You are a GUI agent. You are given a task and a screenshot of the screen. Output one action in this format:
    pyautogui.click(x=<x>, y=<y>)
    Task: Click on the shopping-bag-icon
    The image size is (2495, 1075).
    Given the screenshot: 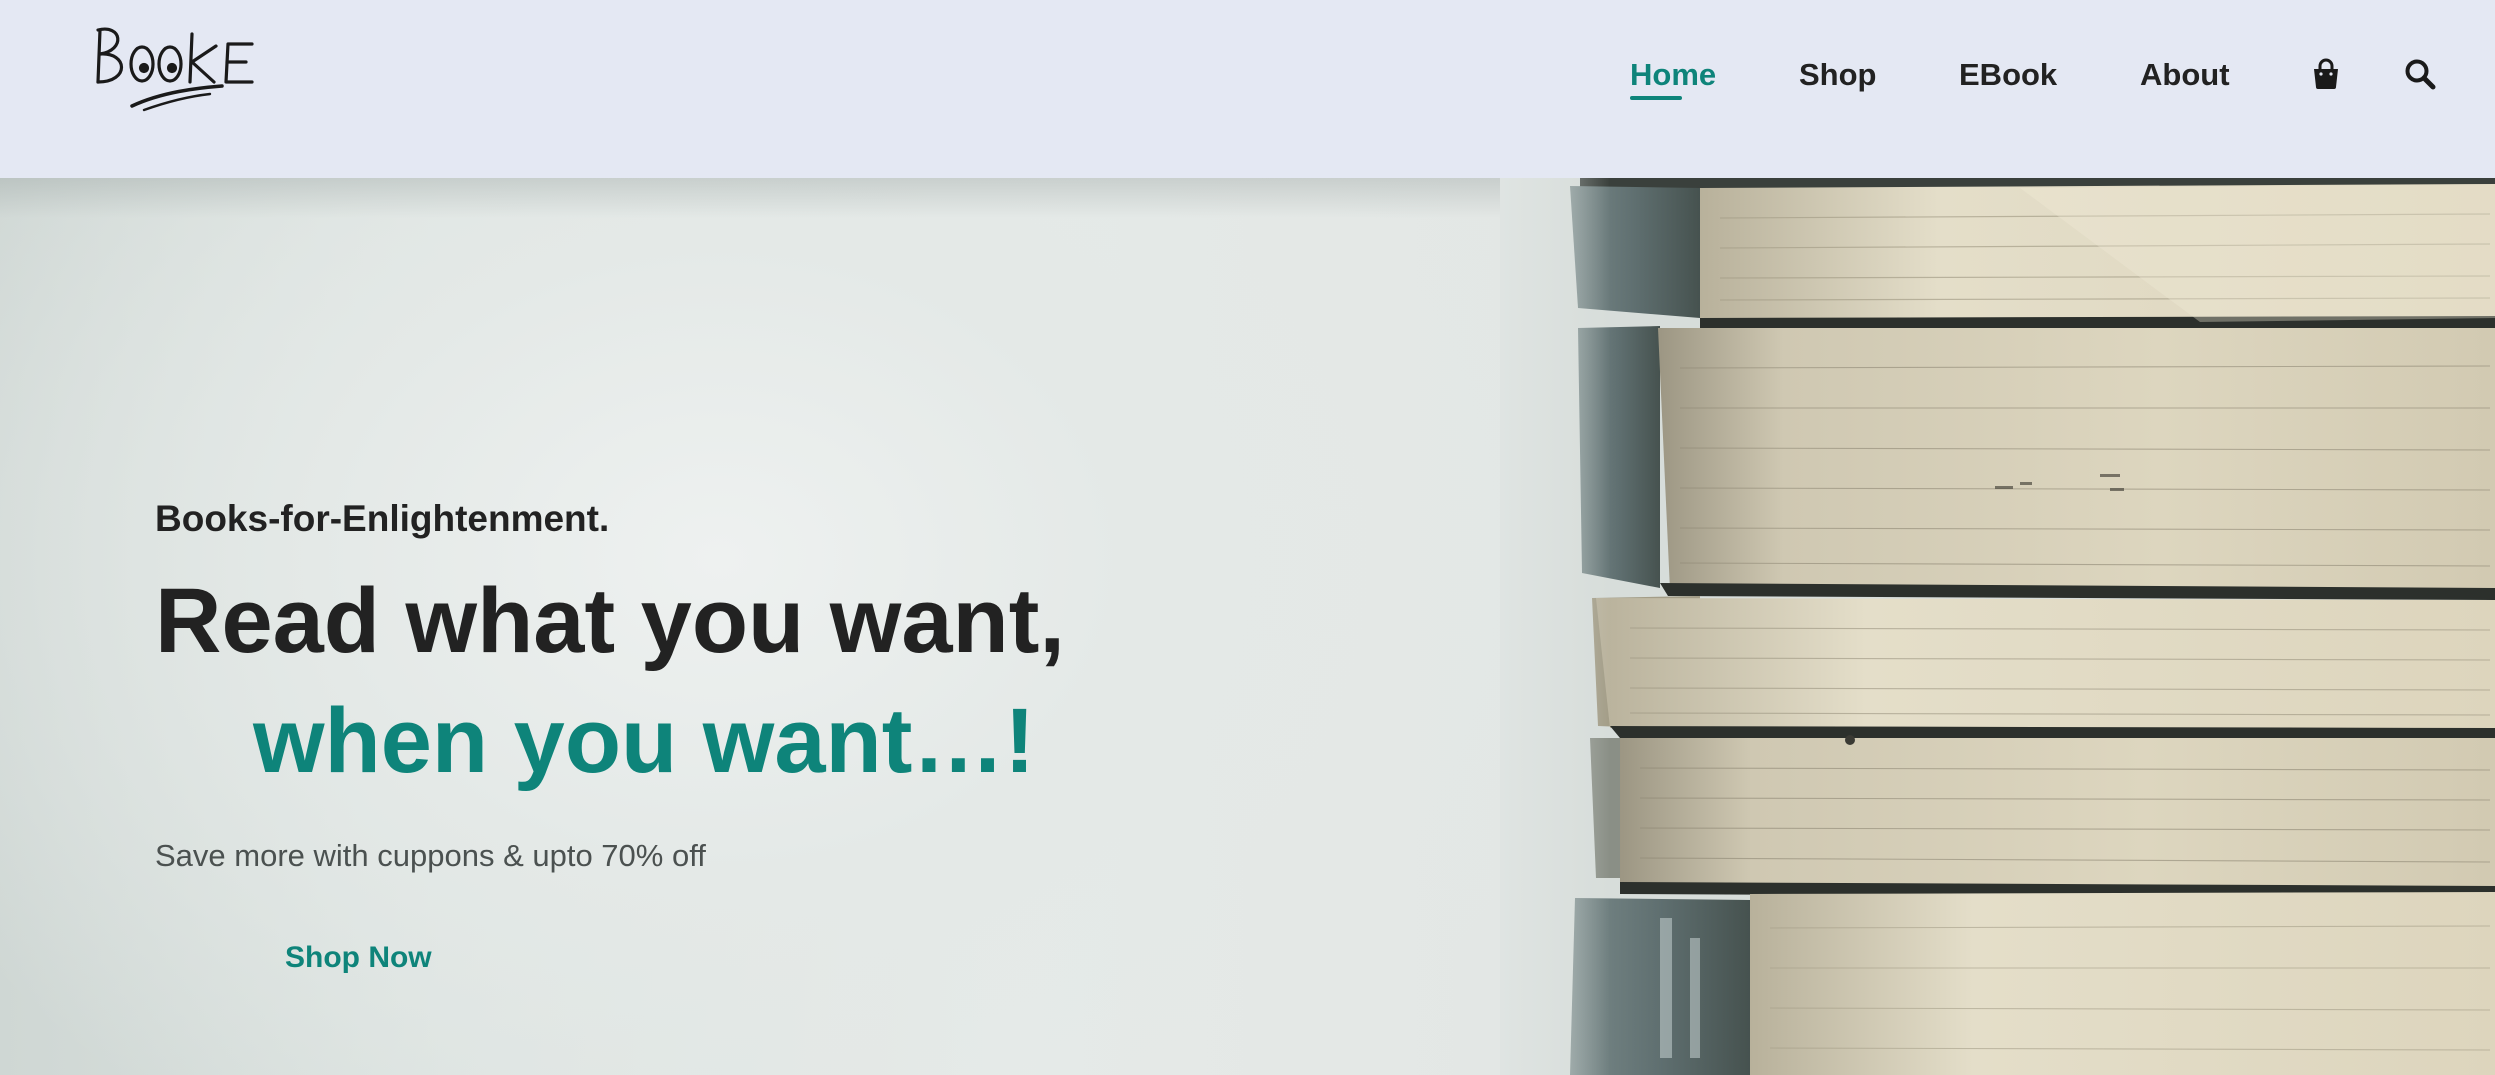 What is the action you would take?
    pyautogui.click(x=2326, y=74)
    